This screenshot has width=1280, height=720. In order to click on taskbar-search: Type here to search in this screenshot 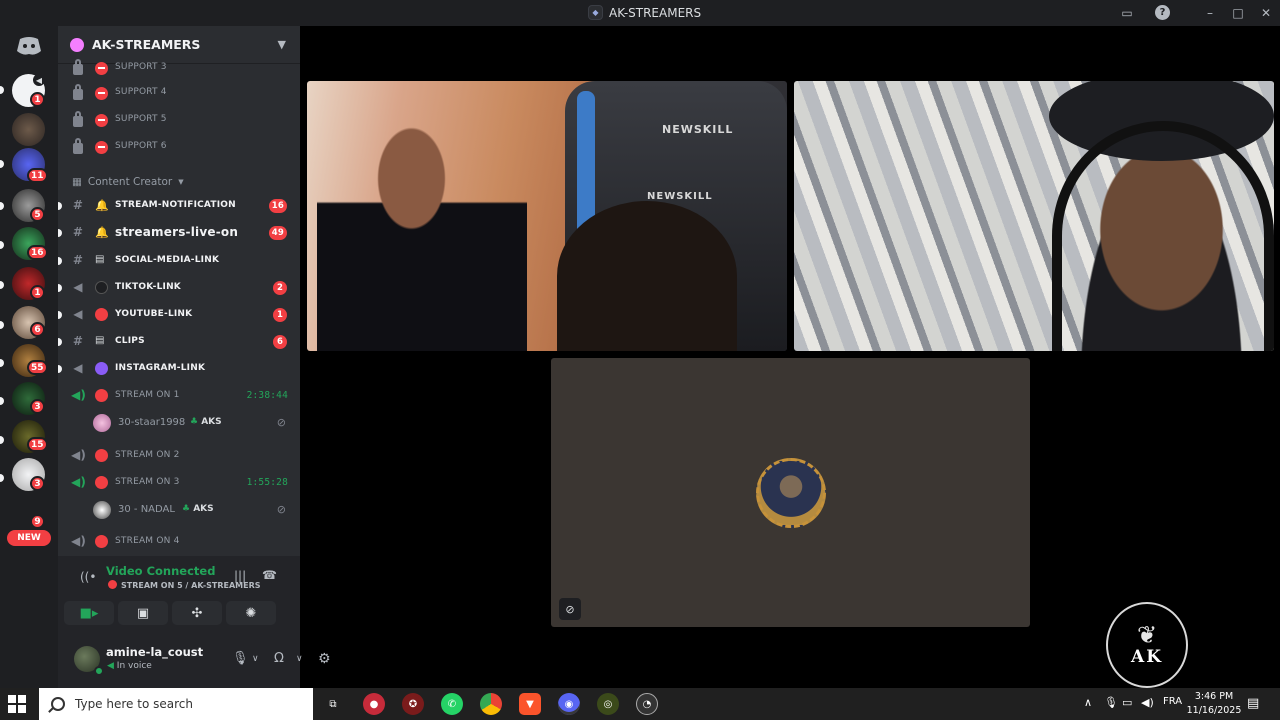, I will do `click(176, 704)`.